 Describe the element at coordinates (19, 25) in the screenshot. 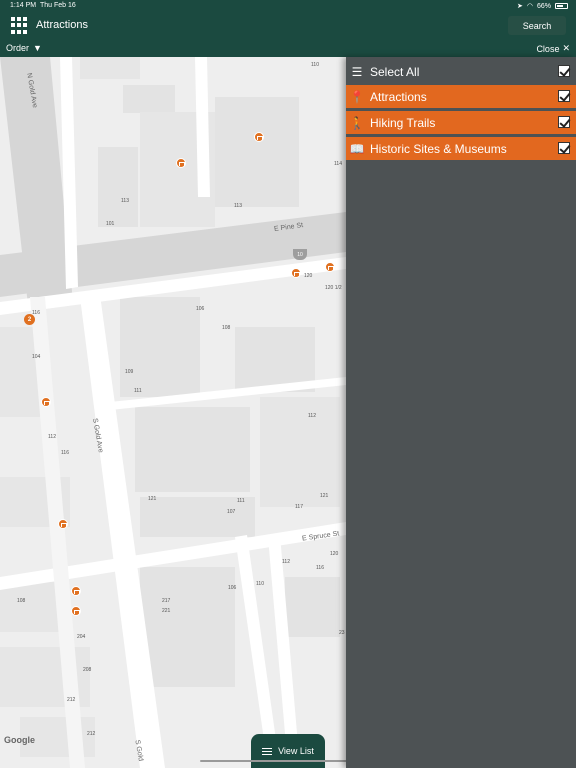

I see `app-grid-icon` at that location.